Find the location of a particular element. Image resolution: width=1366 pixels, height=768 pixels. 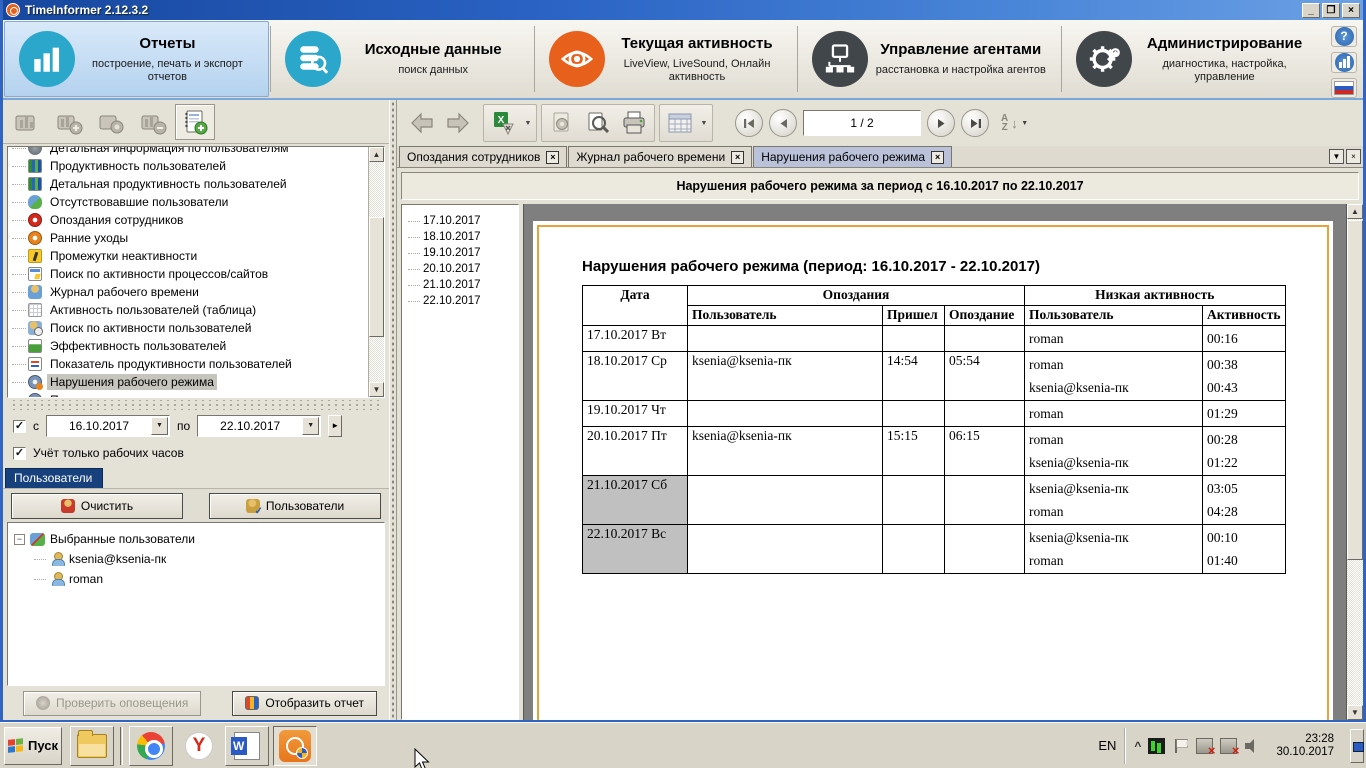

tree-scrollbar: ▲ ▼ is located at coordinates (376, 272).